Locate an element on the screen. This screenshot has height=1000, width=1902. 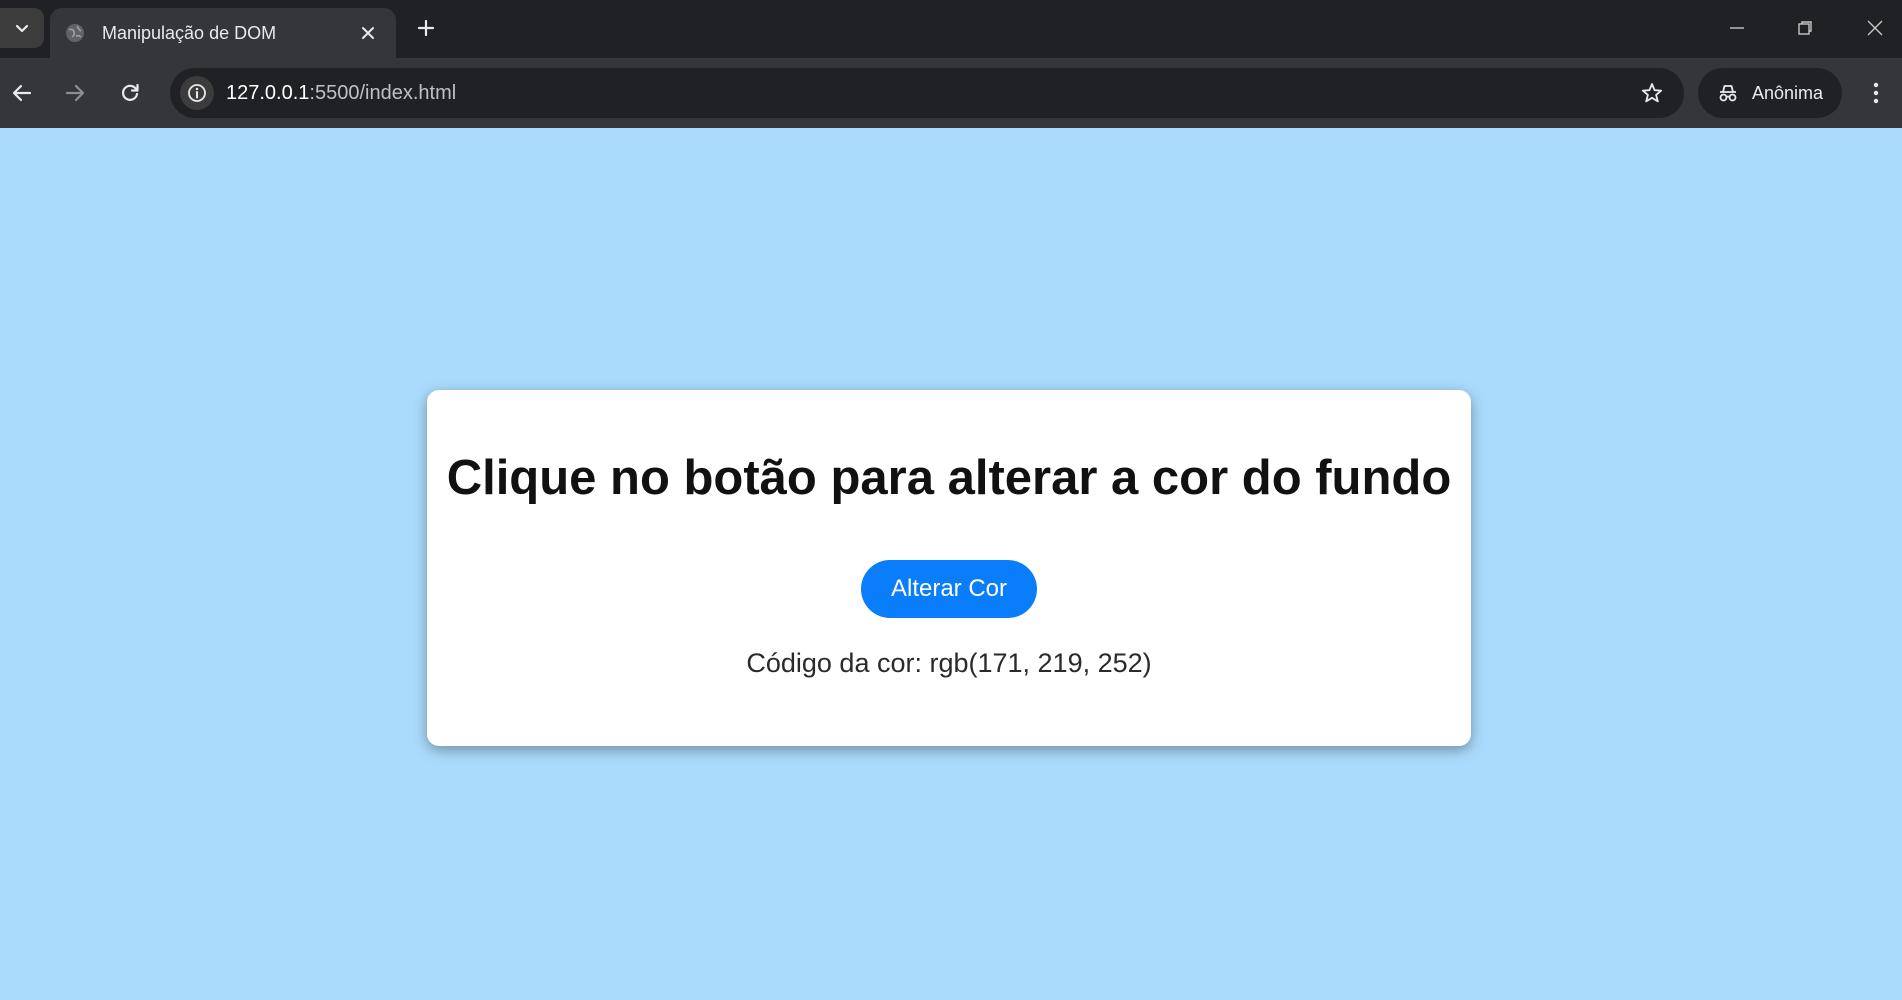
plus-icon is located at coordinates (426, 28).